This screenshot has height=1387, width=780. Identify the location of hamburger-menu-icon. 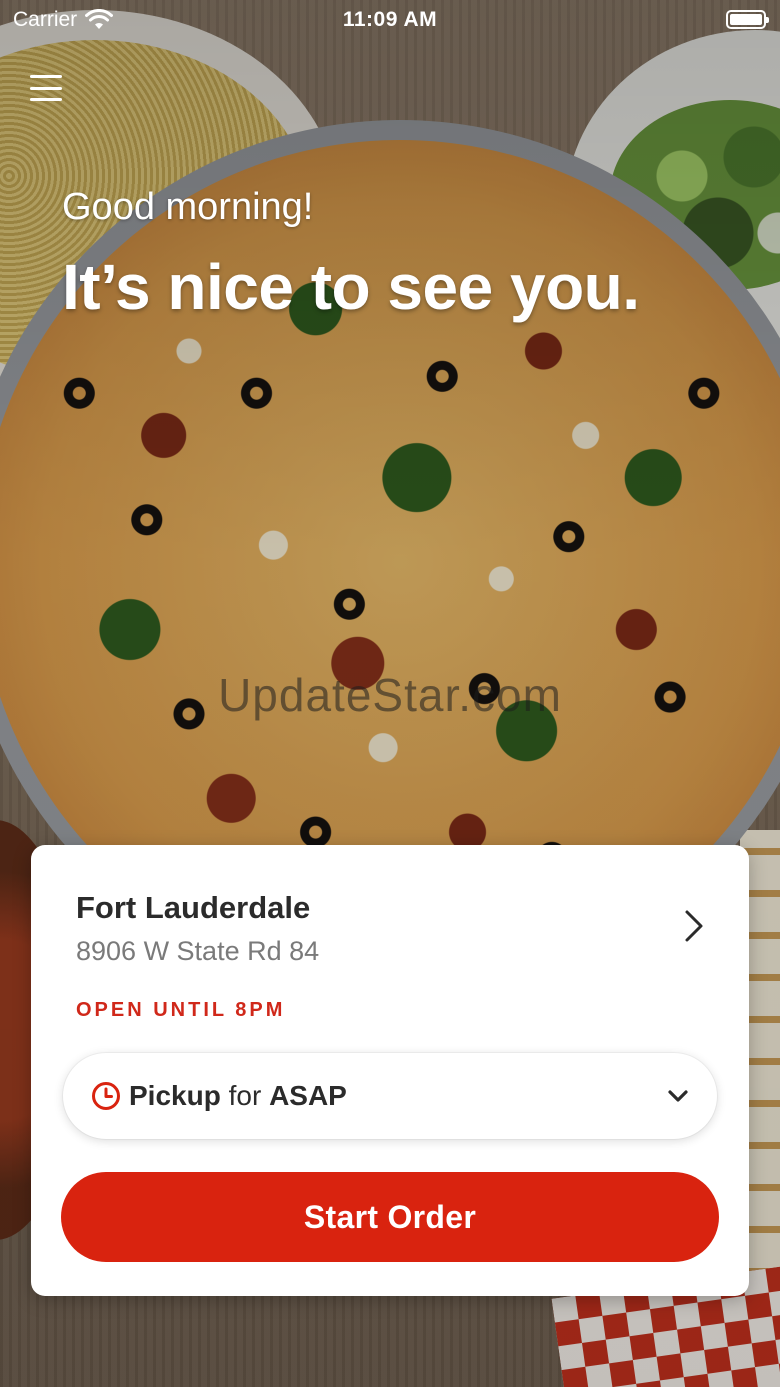
(46, 88).